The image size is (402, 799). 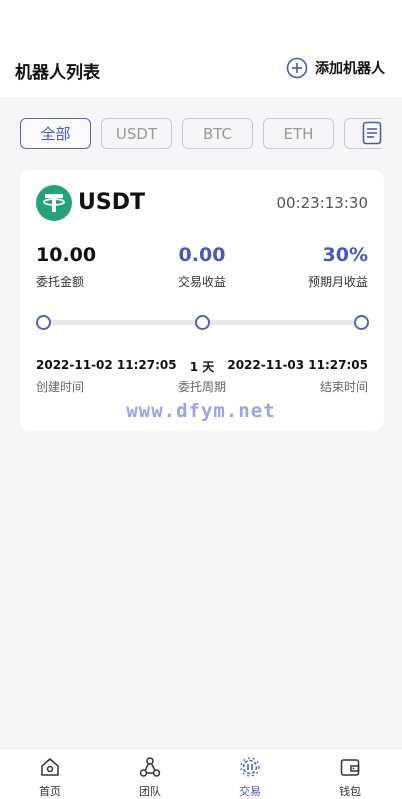 I want to click on tab-home: 首页, so click(x=50, y=774).